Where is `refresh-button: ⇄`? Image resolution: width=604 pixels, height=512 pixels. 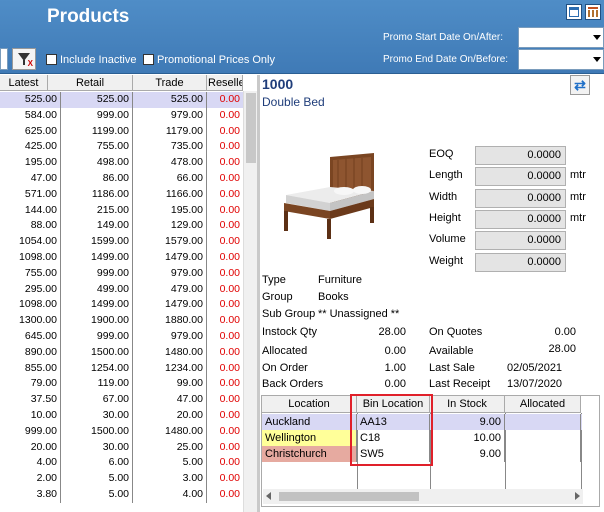
refresh-button: ⇄ is located at coordinates (580, 85).